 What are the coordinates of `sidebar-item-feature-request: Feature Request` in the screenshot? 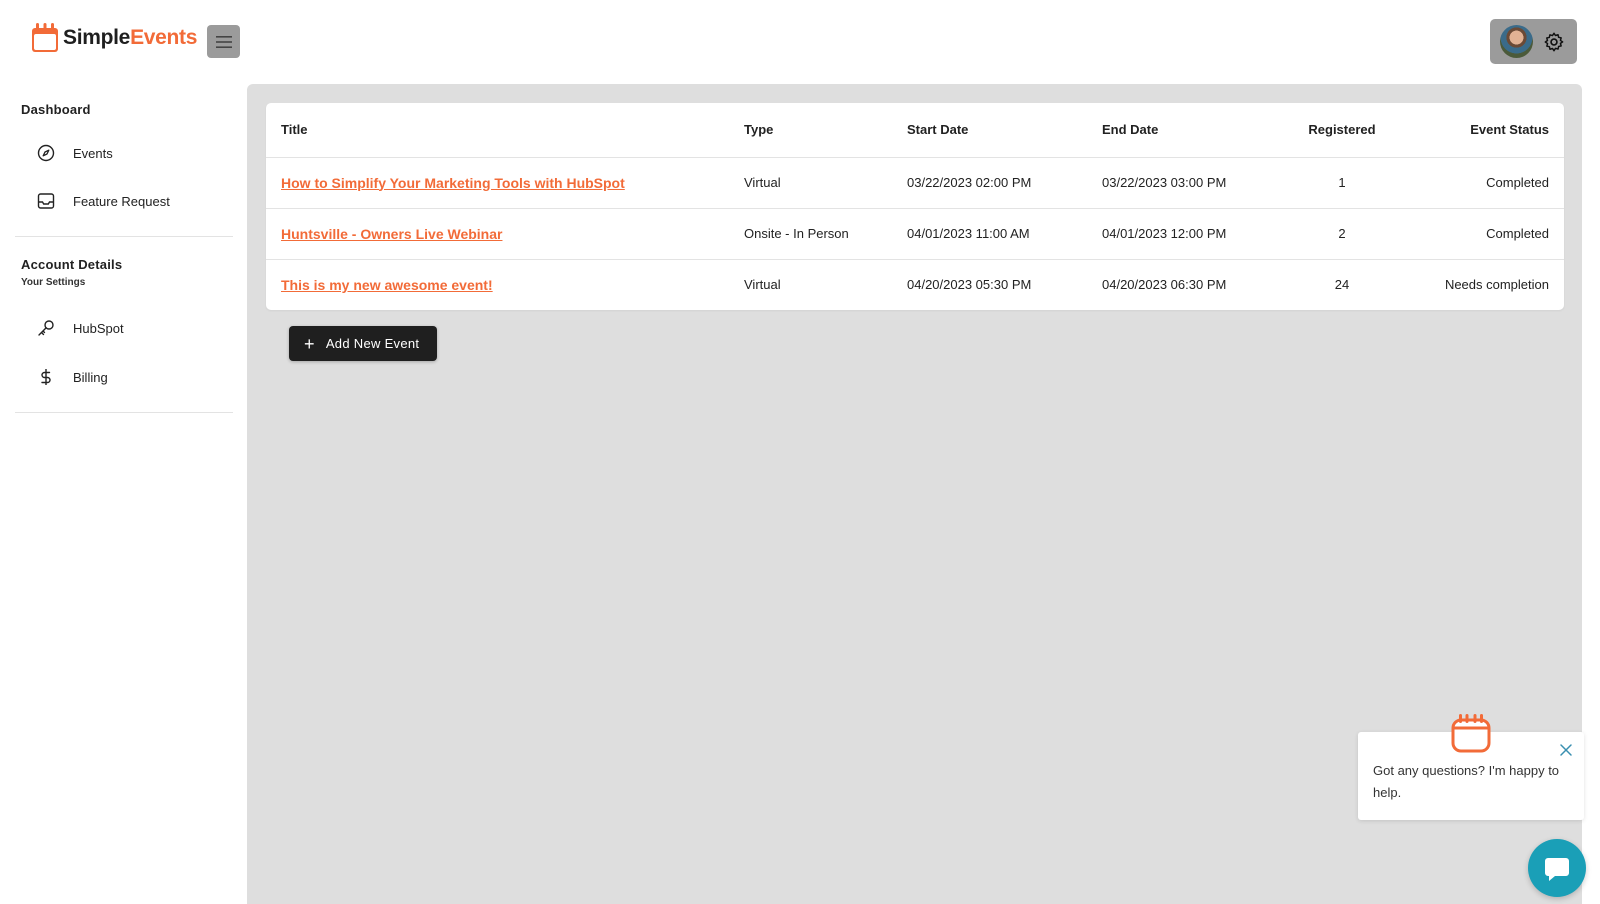 It's located at (131, 201).